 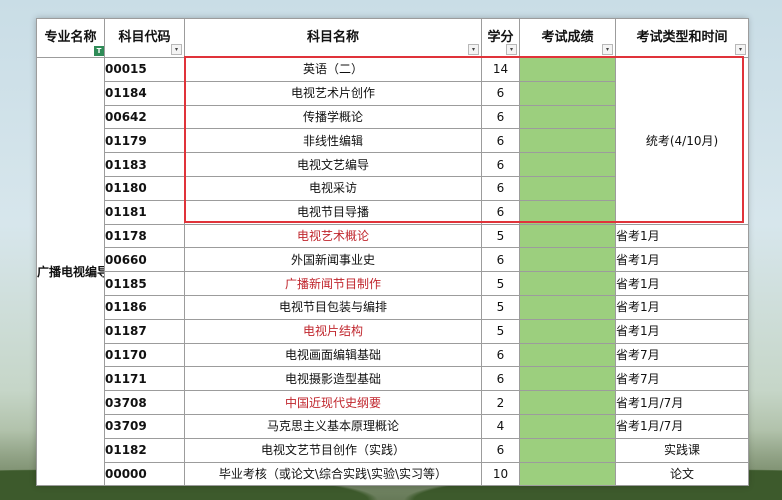 What do you see at coordinates (333, 331) in the screenshot?
I see `subject-name-cell: 电视片结构` at bounding box center [333, 331].